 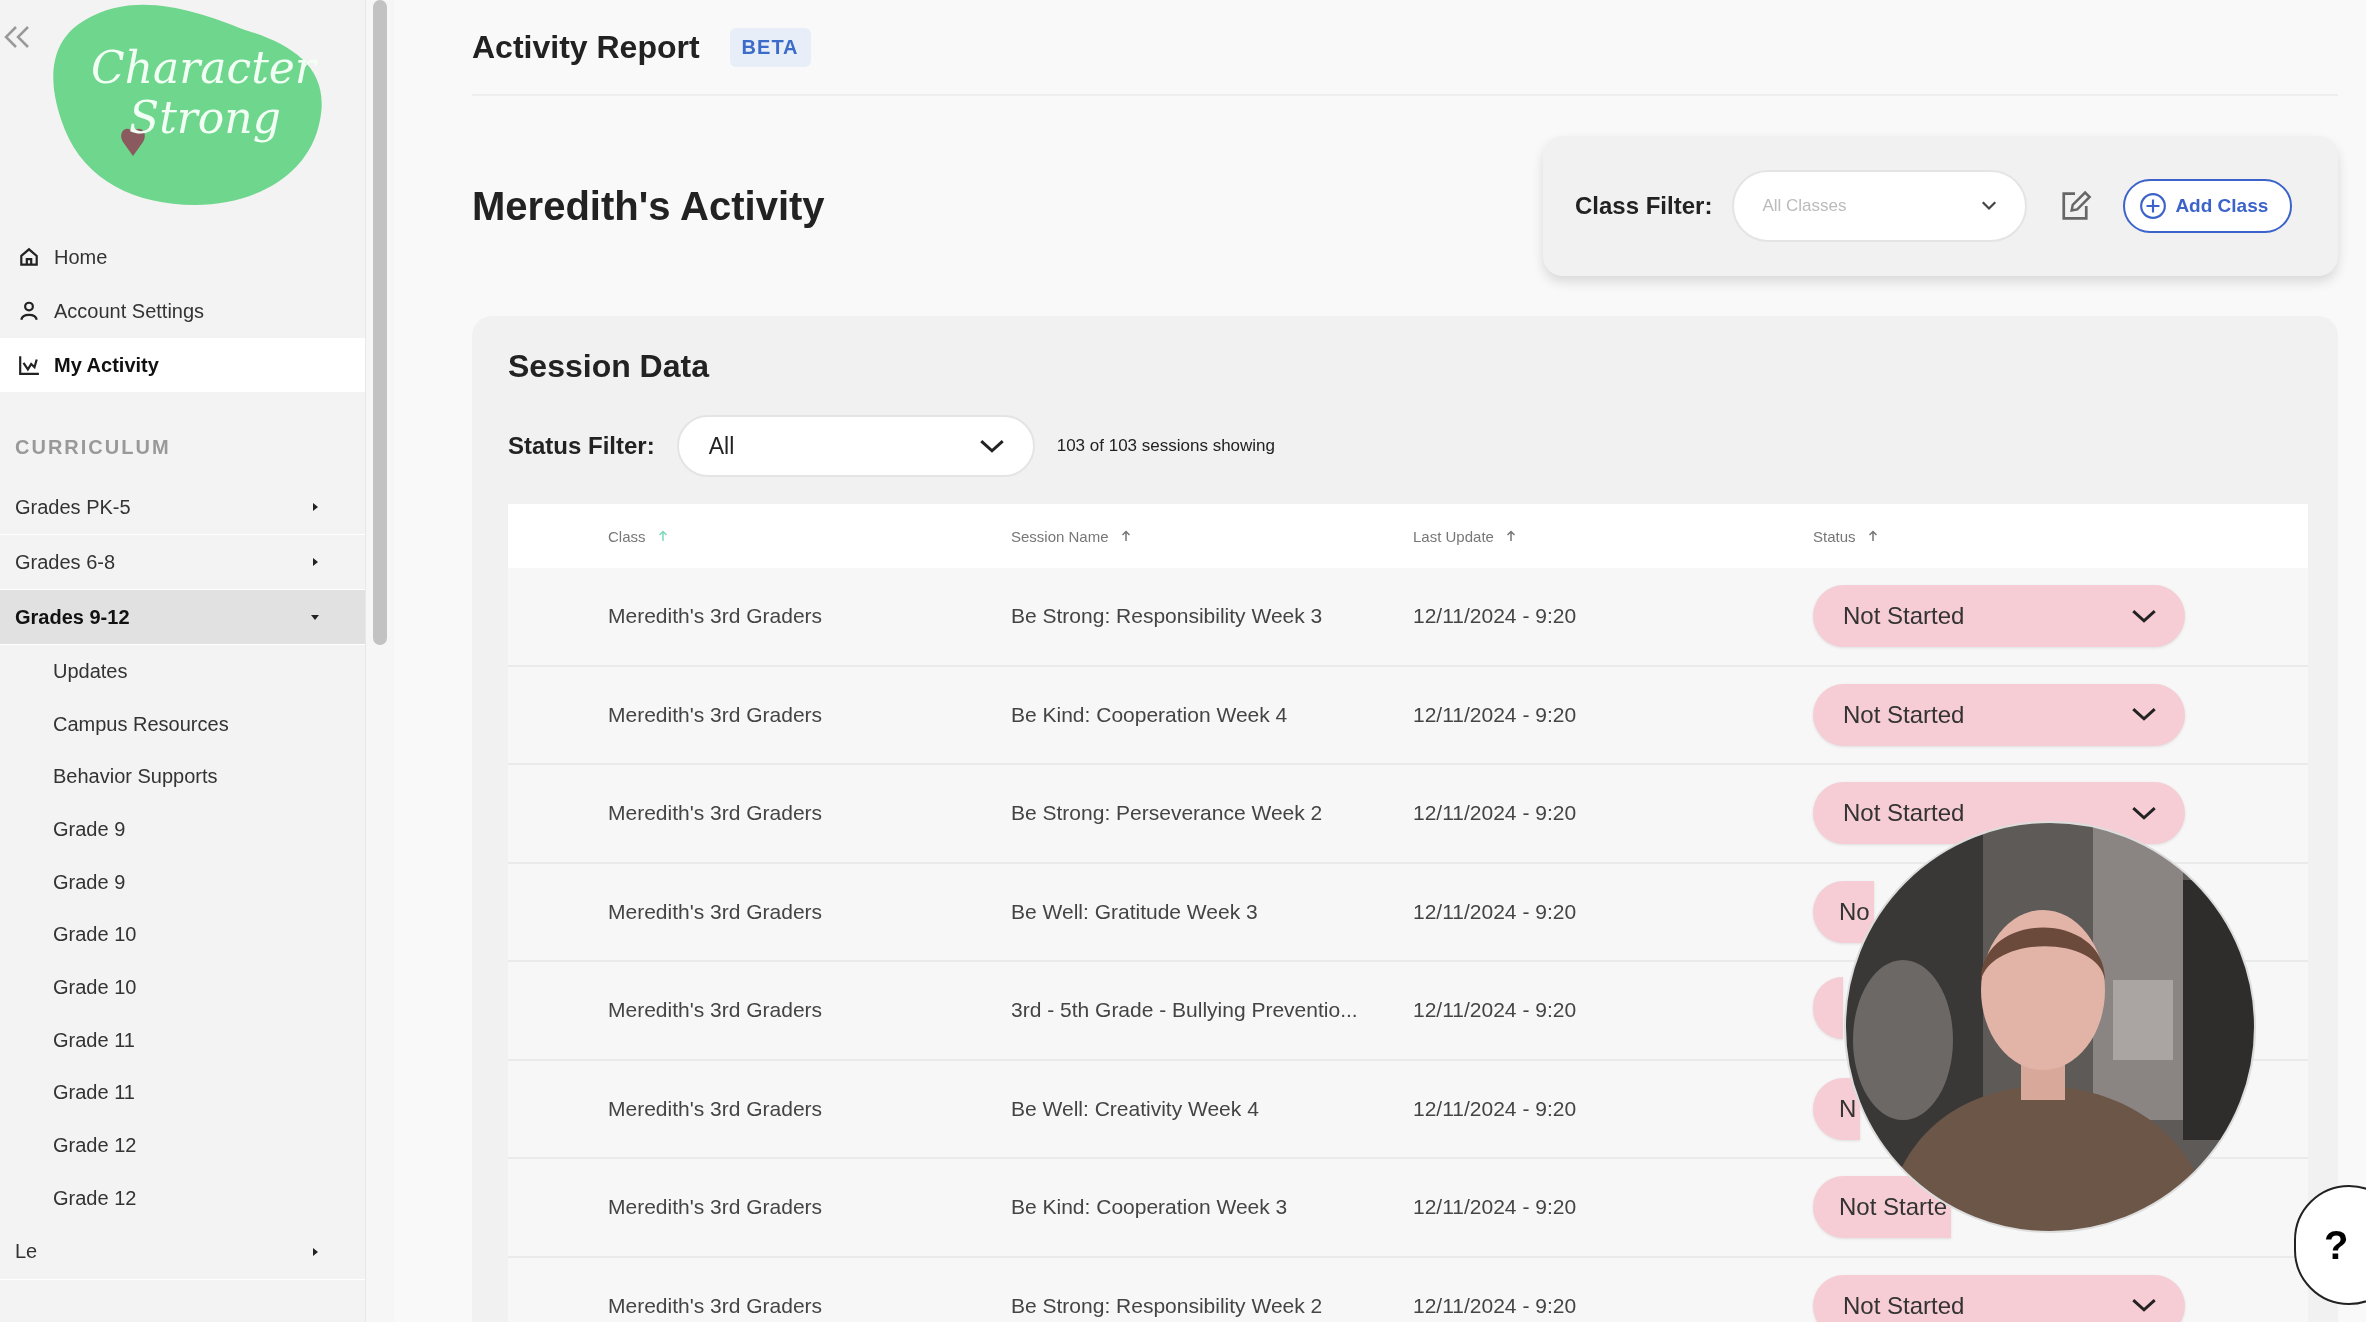 I want to click on status-select, so click(x=1828, y=1007).